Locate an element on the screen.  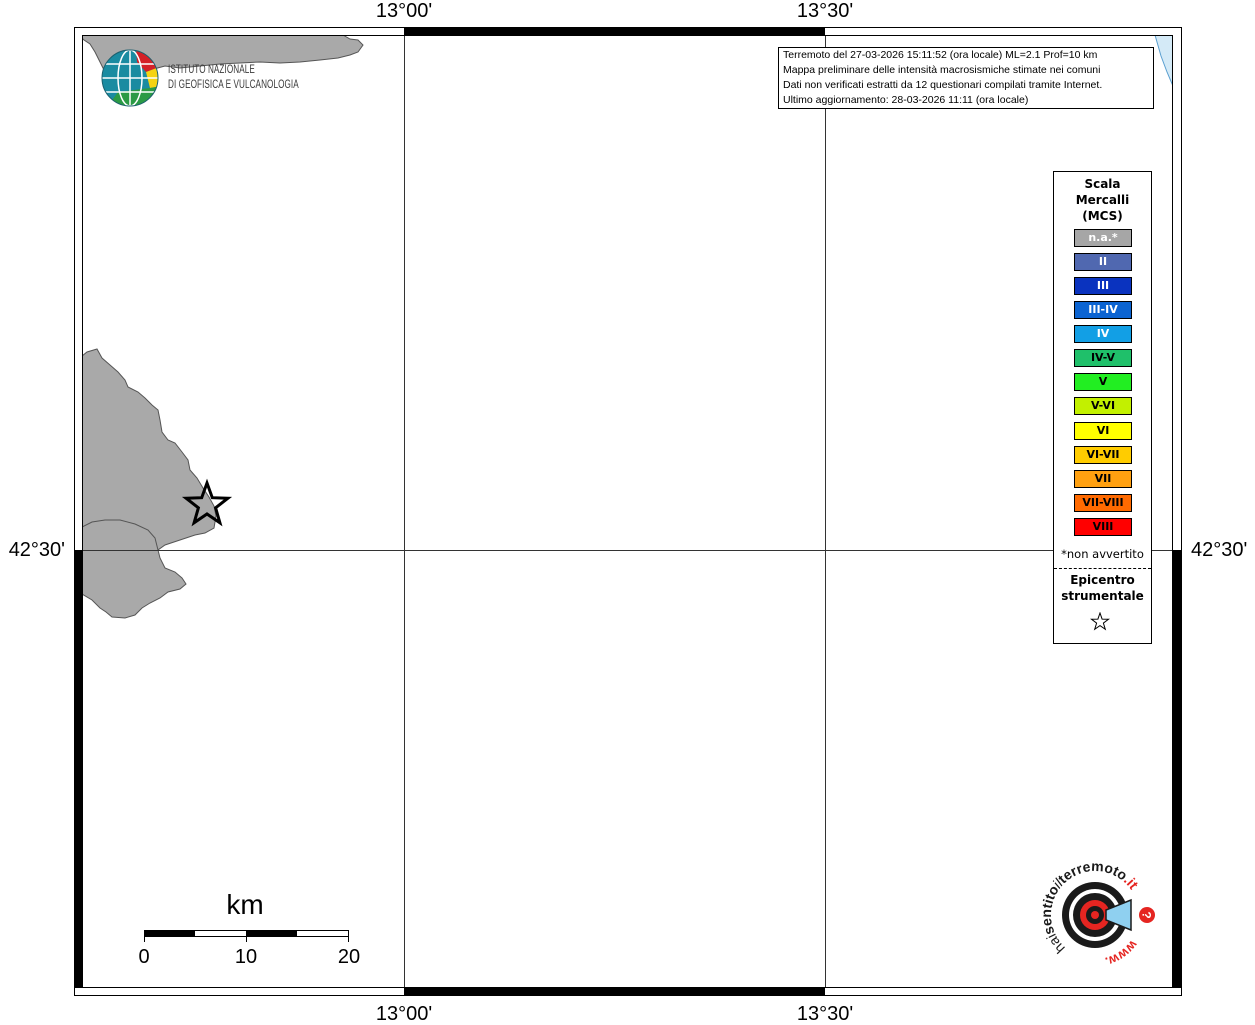
frame-bar-bottom is located at coordinates (614, 992).